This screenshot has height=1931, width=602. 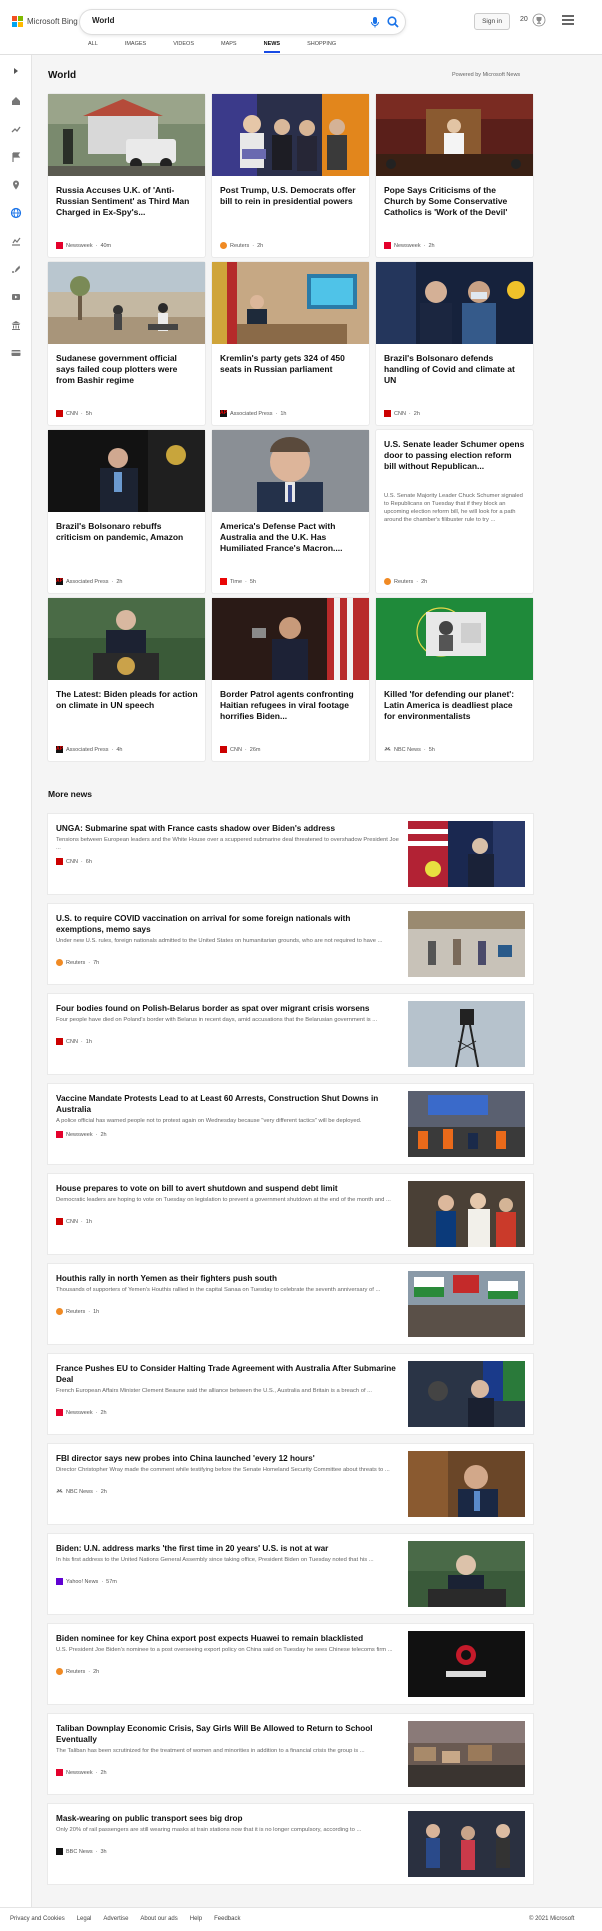 I want to click on search-input: World, so click(x=103, y=20).